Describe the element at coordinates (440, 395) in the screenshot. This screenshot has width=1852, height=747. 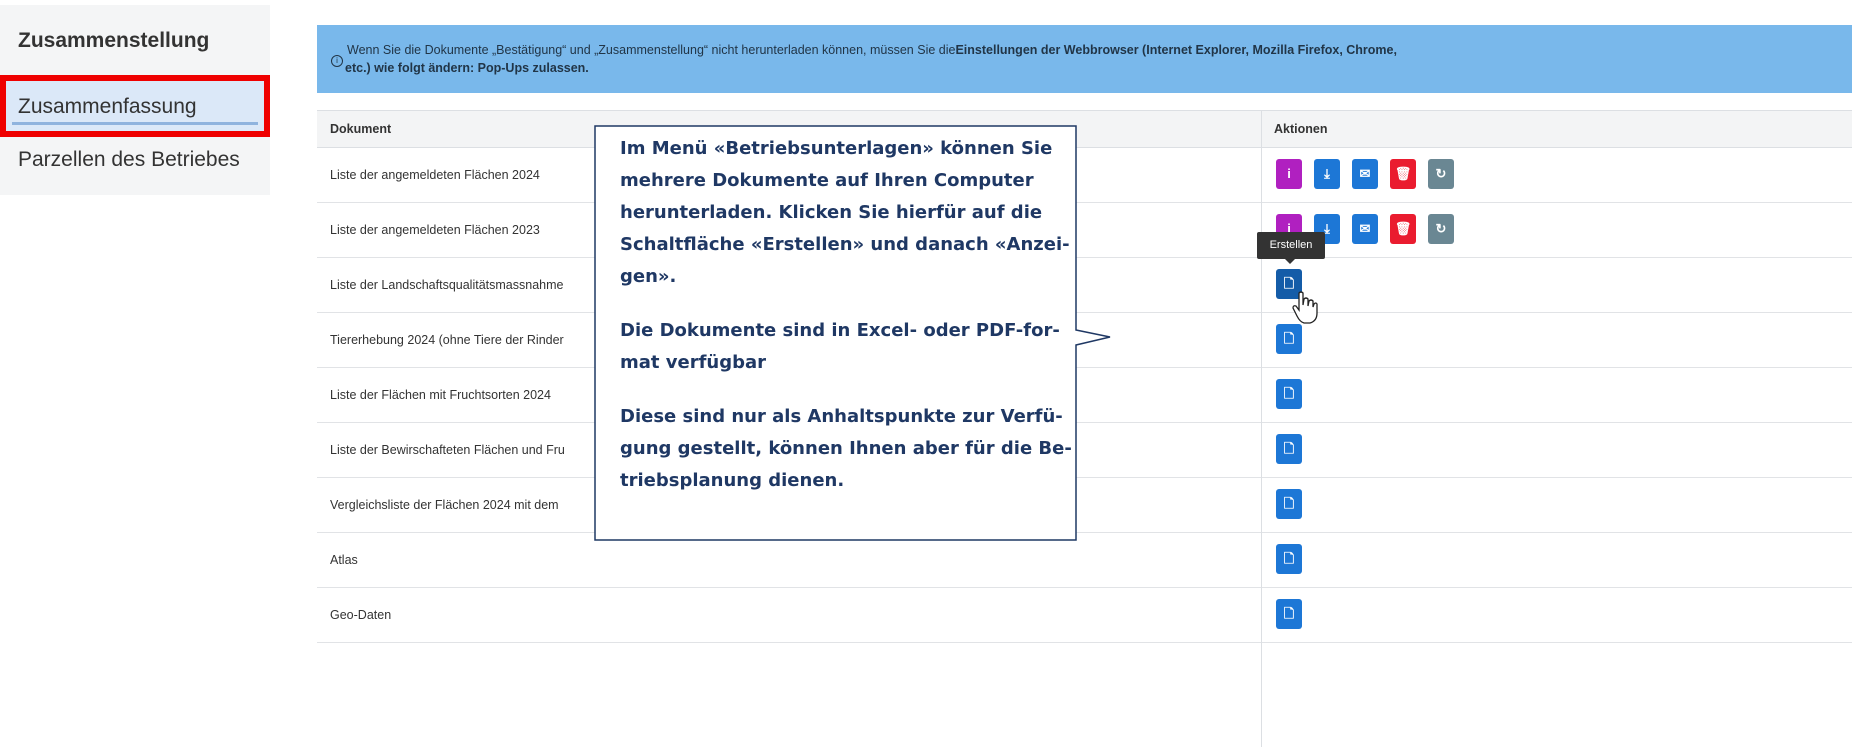
I see `document-name: Liste der Flächen mit Fruchtsorten 2024` at that location.